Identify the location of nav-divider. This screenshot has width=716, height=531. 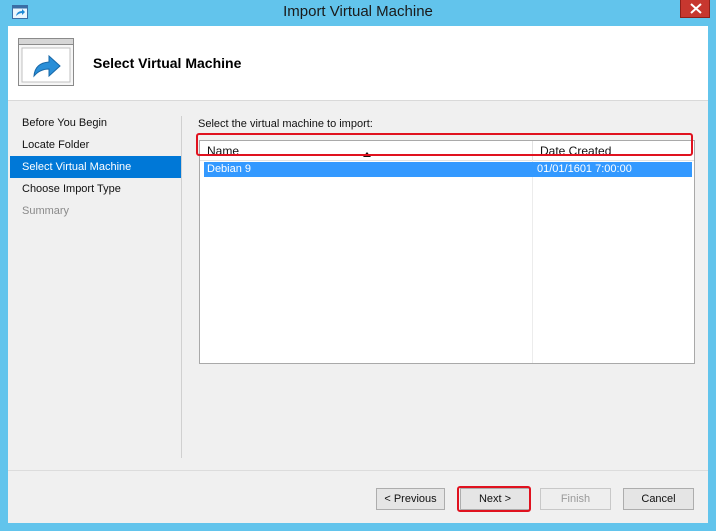
(181, 287).